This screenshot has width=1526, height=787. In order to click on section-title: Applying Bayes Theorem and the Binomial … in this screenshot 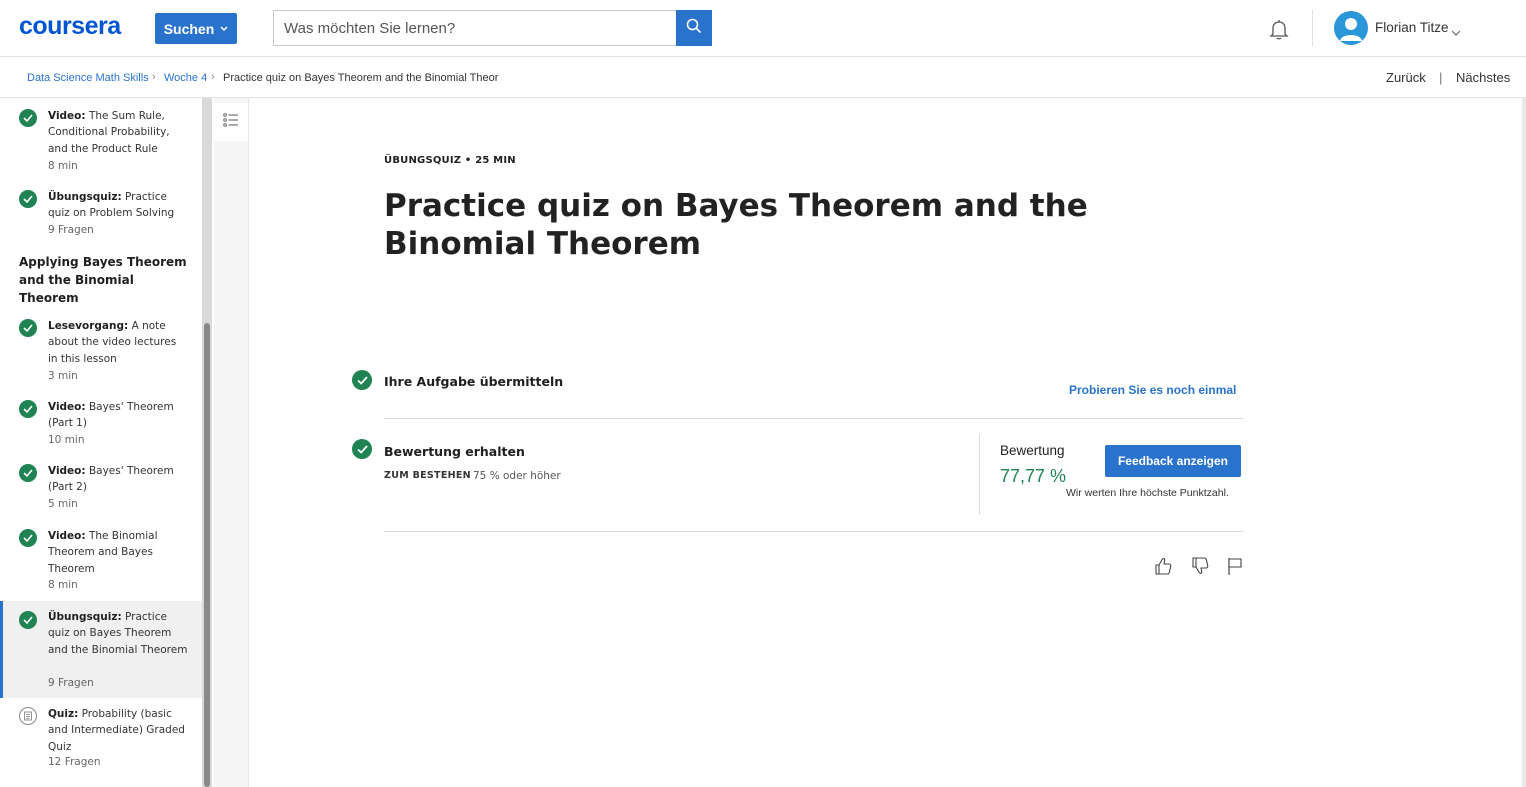, I will do `click(103, 280)`.